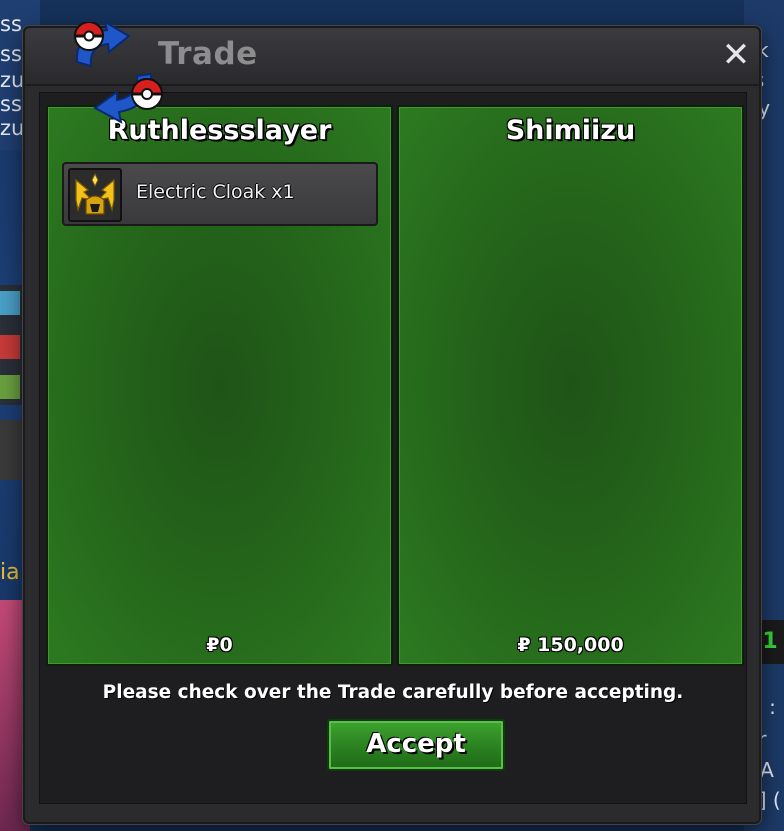 The image size is (784, 831). I want to click on accept-button: Accept, so click(416, 745).